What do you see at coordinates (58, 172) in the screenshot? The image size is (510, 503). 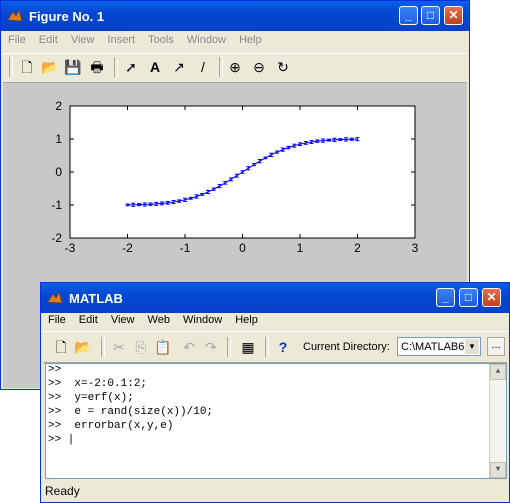 I see `y-tick-label: 0` at bounding box center [58, 172].